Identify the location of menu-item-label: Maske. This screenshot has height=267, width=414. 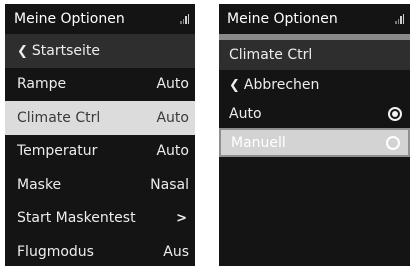
(39, 184).